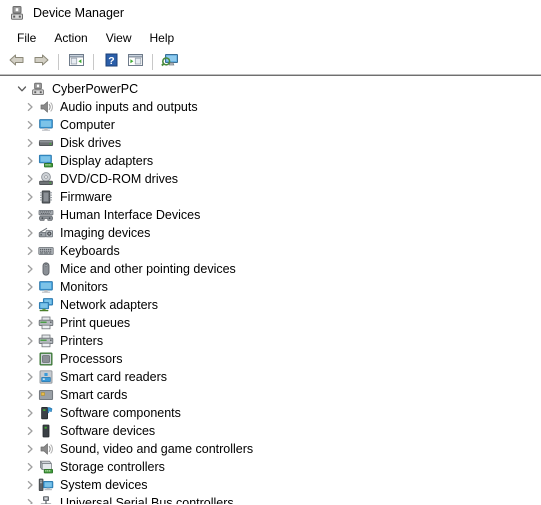  What do you see at coordinates (270, 305) in the screenshot?
I see `tree-item-network-adapters: Network adapters` at bounding box center [270, 305].